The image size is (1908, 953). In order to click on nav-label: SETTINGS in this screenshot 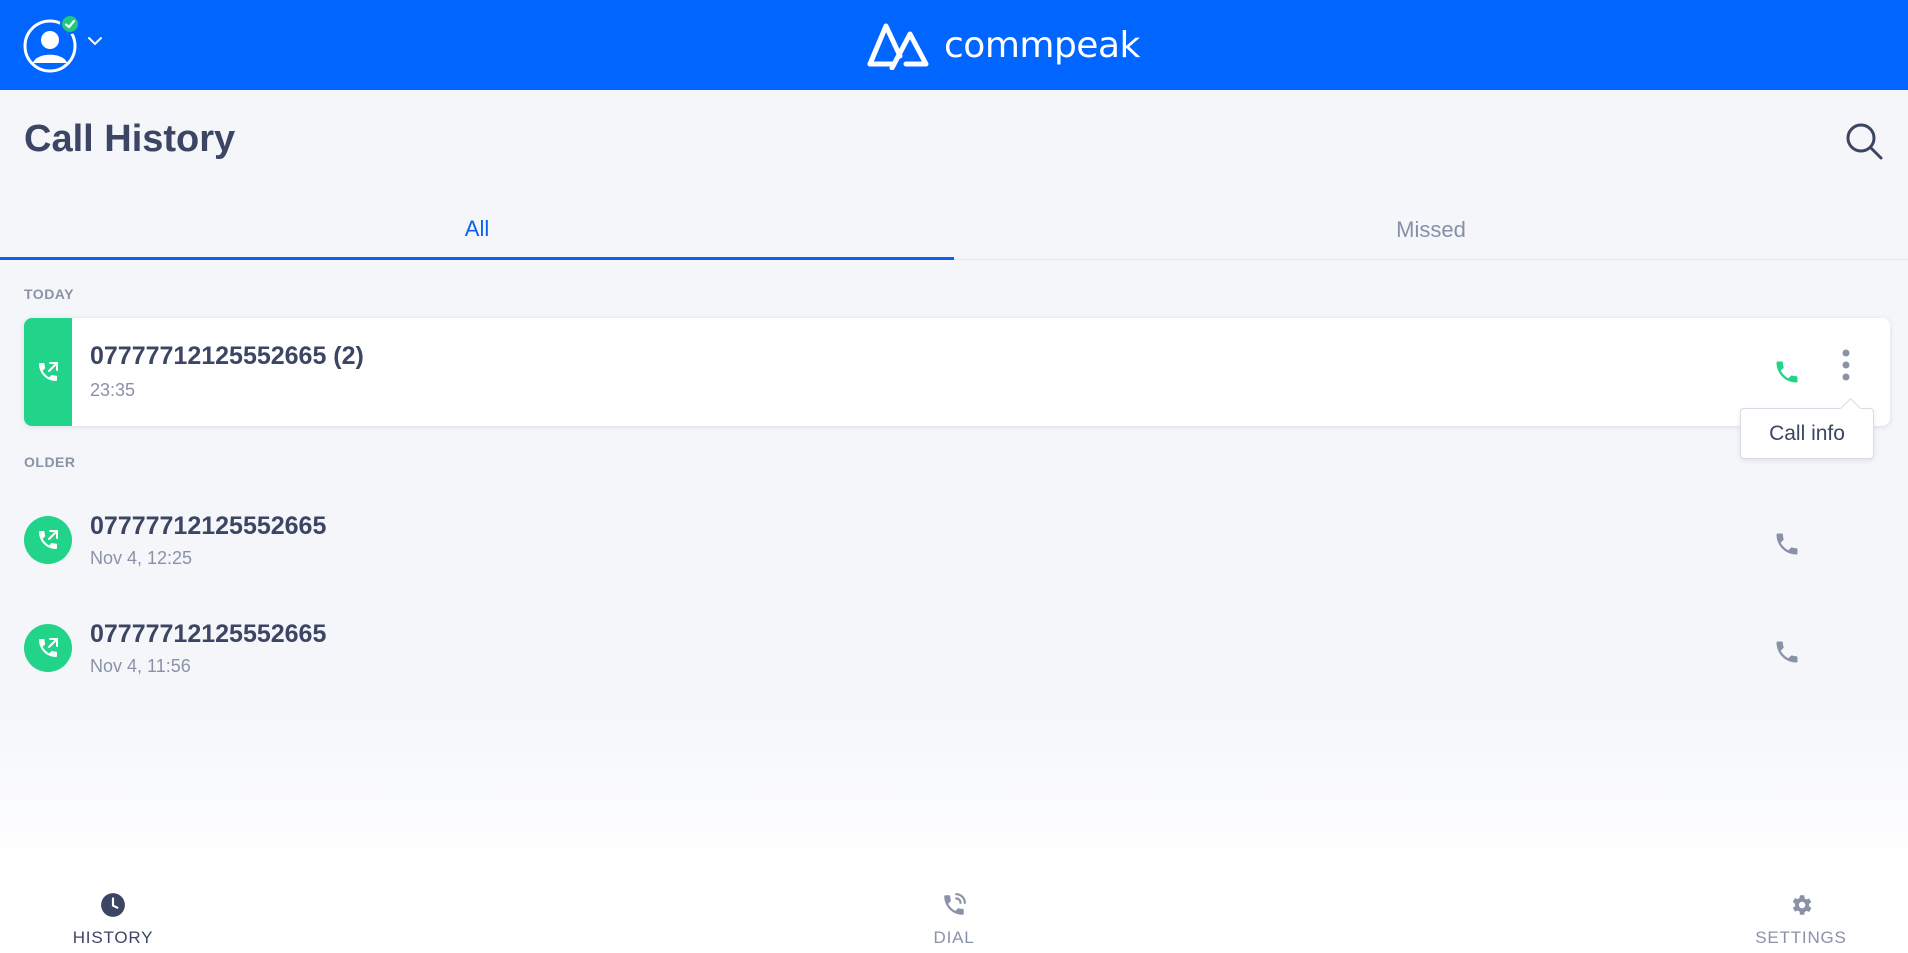, I will do `click(1801, 937)`.